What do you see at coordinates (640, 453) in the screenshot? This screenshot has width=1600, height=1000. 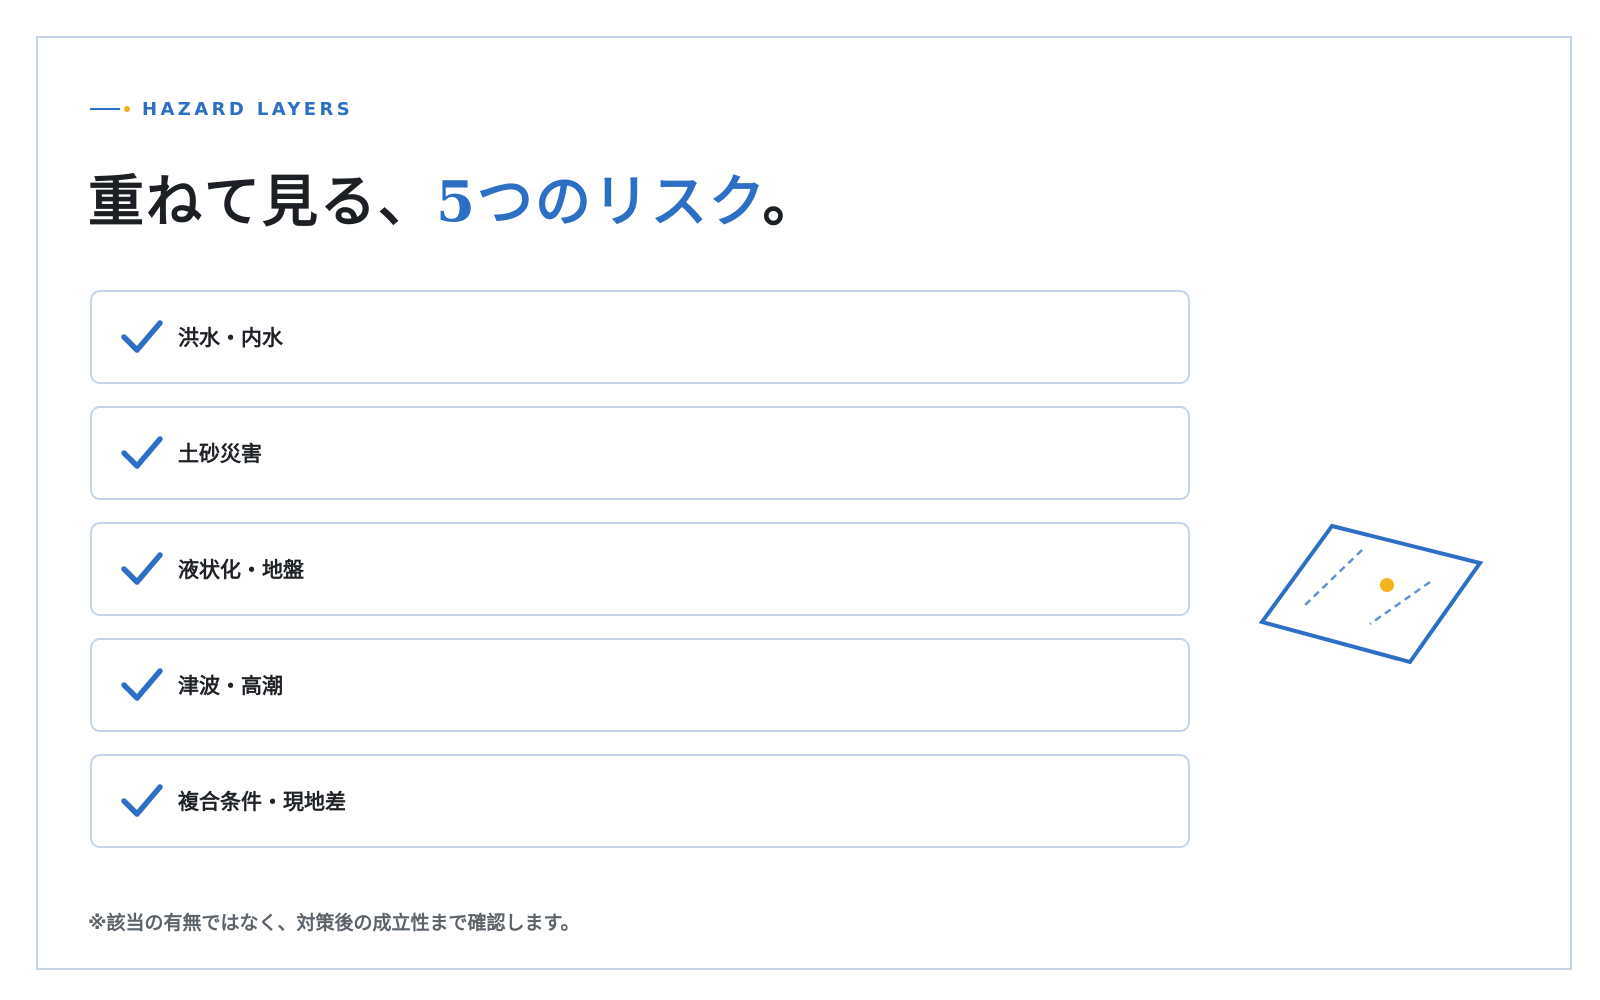 I see `risk-item: 土砂災害` at bounding box center [640, 453].